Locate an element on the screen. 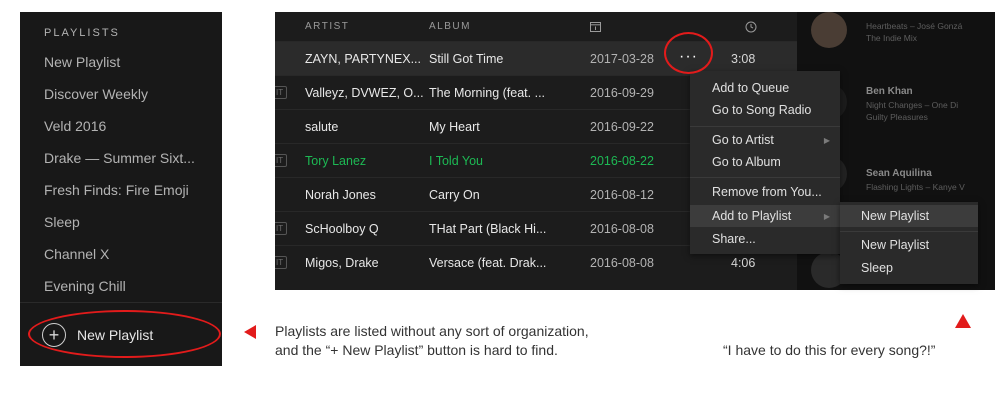  friend-track: Flashing Lights – Kanye V is located at coordinates (915, 187).